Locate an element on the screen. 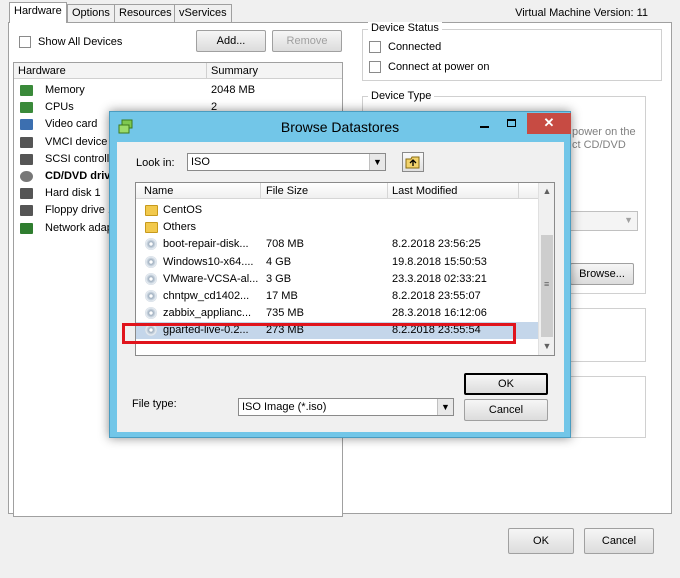  close-button: ✕ is located at coordinates (549, 123).